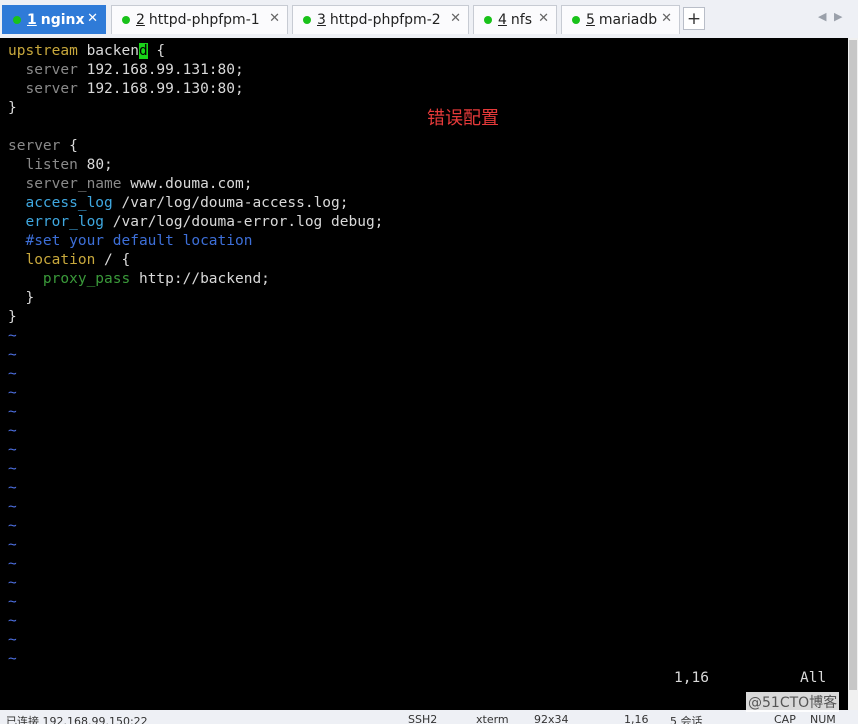 Image resolution: width=858 pixels, height=724 pixels. Describe the element at coordinates (86, 279) in the screenshot. I see `keyword: proxy_pass` at that location.